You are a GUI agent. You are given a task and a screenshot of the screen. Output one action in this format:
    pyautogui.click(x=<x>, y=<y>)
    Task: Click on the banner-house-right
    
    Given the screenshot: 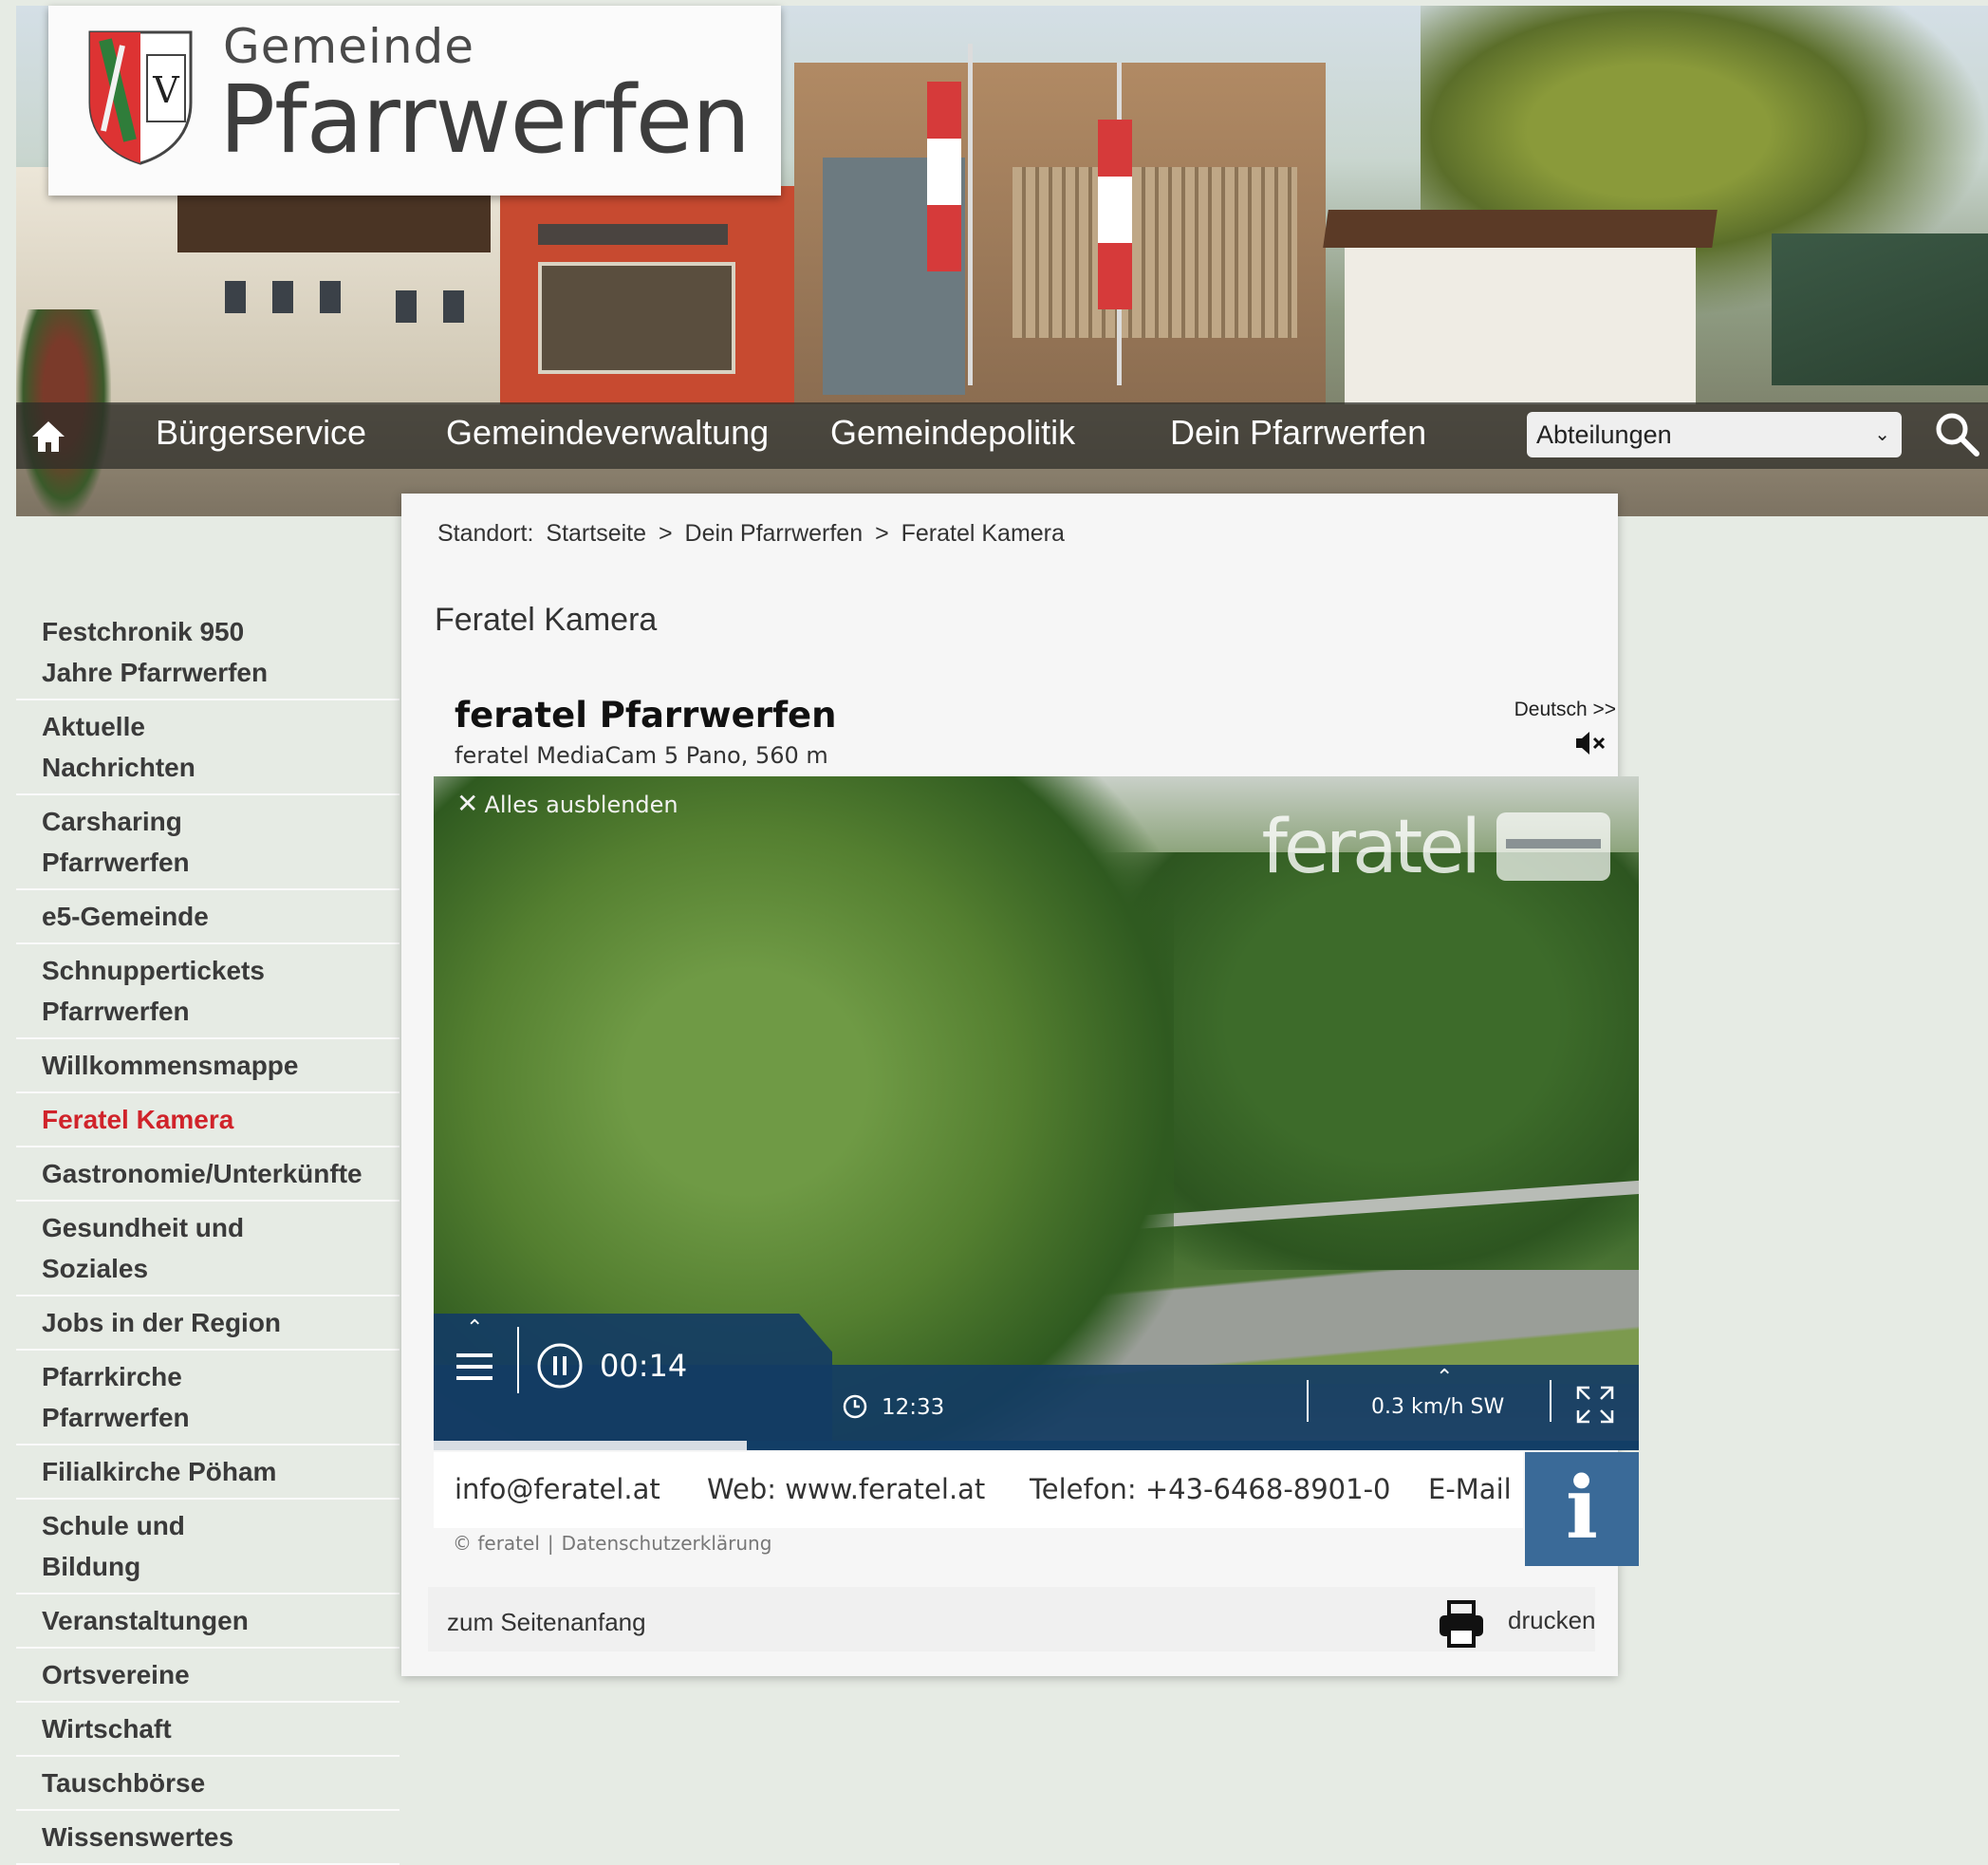 What is the action you would take?
    pyautogui.click(x=1520, y=319)
    